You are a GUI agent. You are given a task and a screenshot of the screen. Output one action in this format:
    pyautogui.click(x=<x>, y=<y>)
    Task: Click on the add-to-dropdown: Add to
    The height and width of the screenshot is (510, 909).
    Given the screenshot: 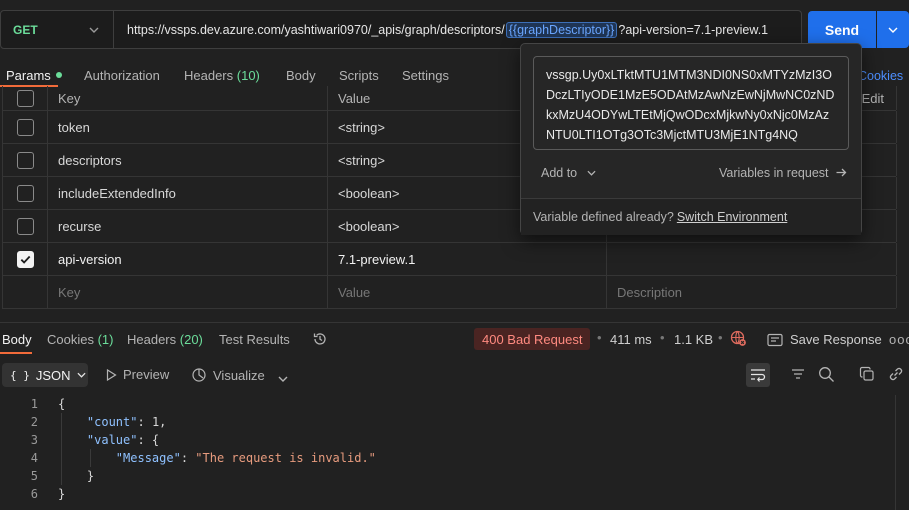 What is the action you would take?
    pyautogui.click(x=568, y=173)
    